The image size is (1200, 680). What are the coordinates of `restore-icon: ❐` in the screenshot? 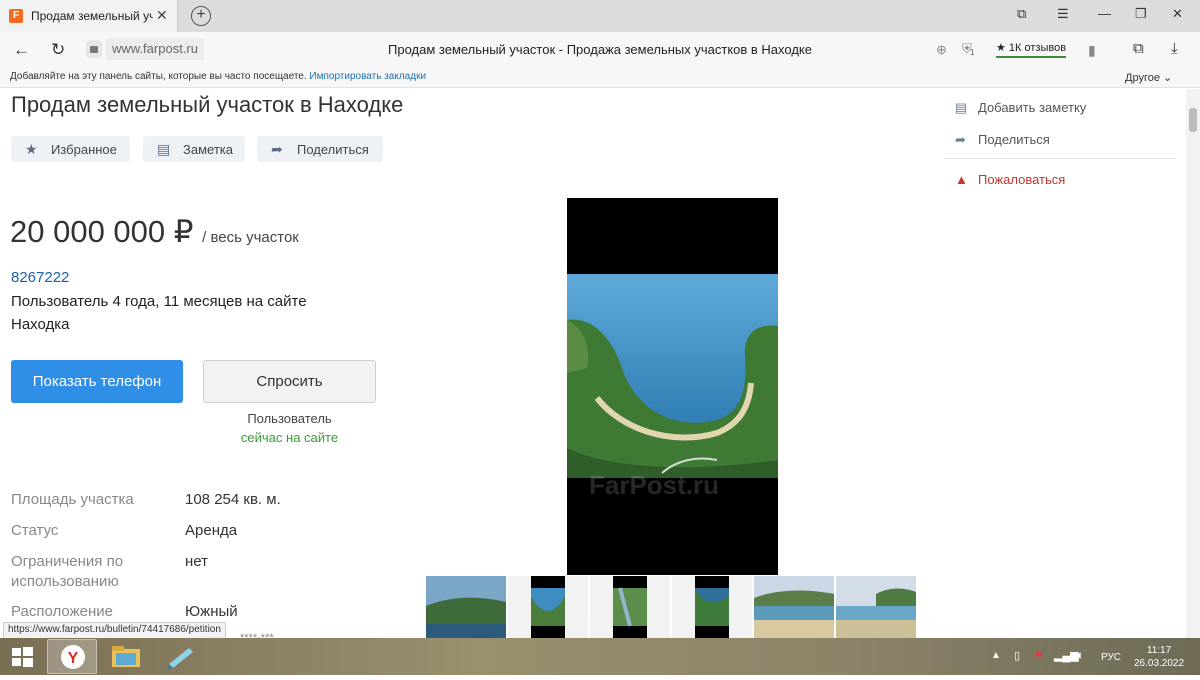 It's located at (1141, 14).